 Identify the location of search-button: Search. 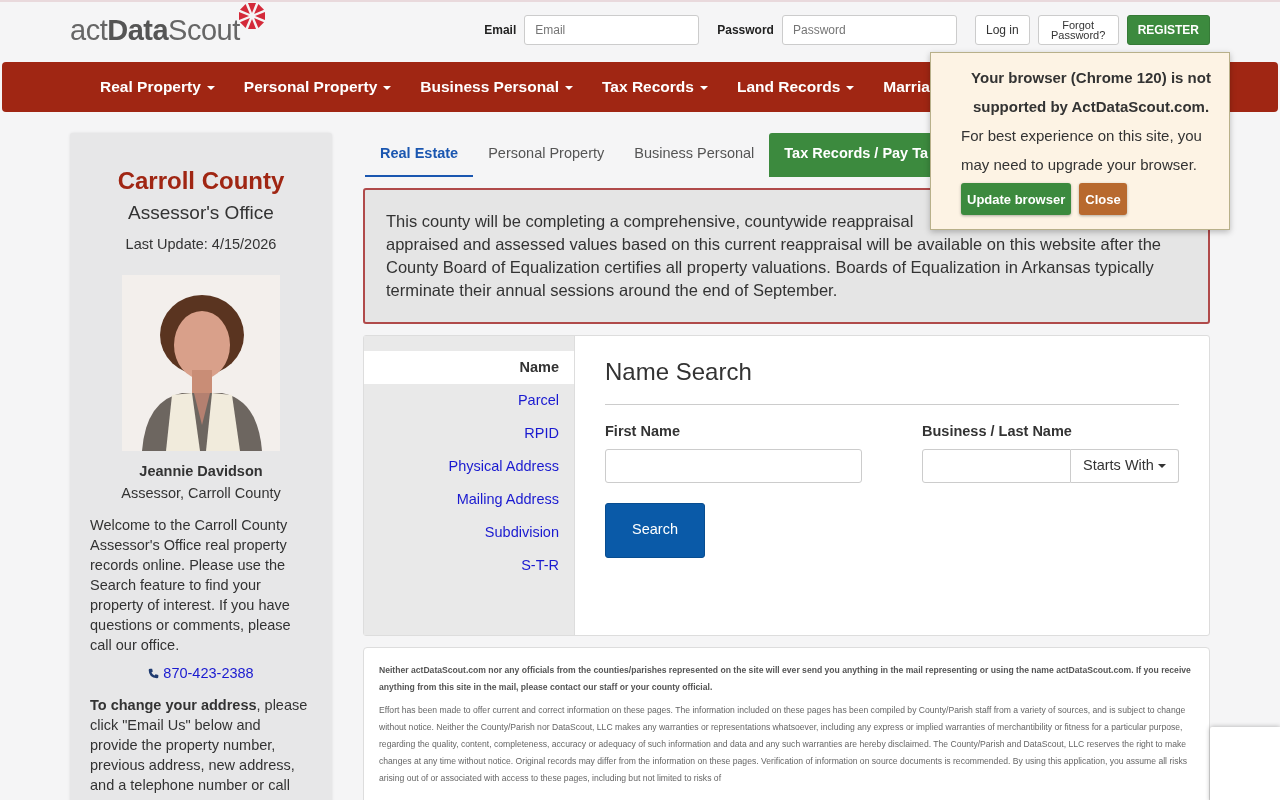
(655, 530).